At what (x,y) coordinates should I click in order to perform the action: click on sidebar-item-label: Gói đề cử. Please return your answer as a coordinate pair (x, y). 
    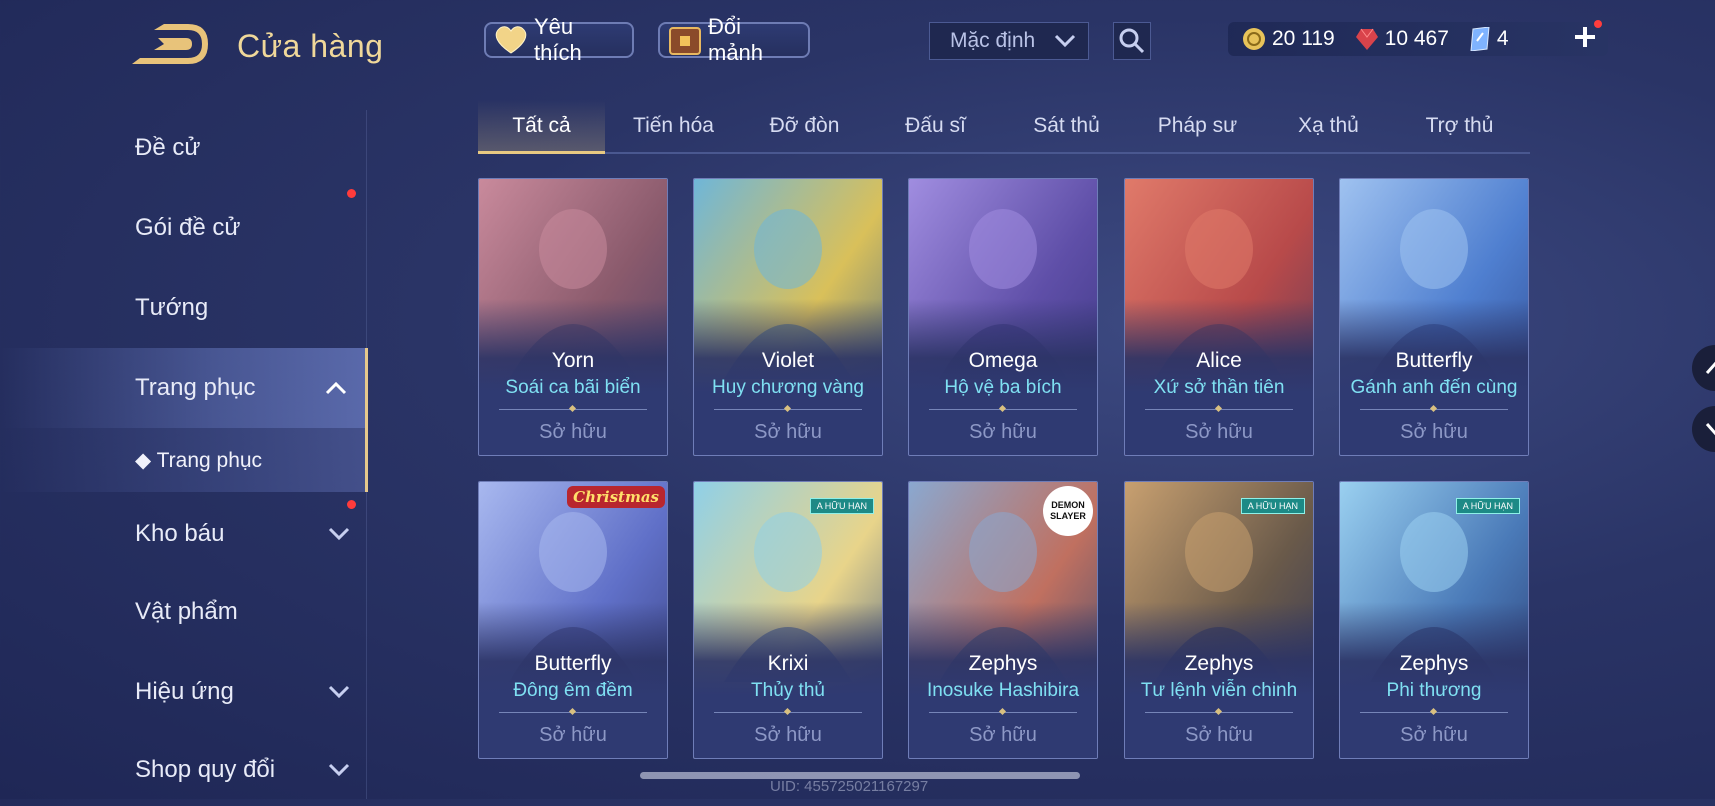
    Looking at the image, I should click on (188, 227).